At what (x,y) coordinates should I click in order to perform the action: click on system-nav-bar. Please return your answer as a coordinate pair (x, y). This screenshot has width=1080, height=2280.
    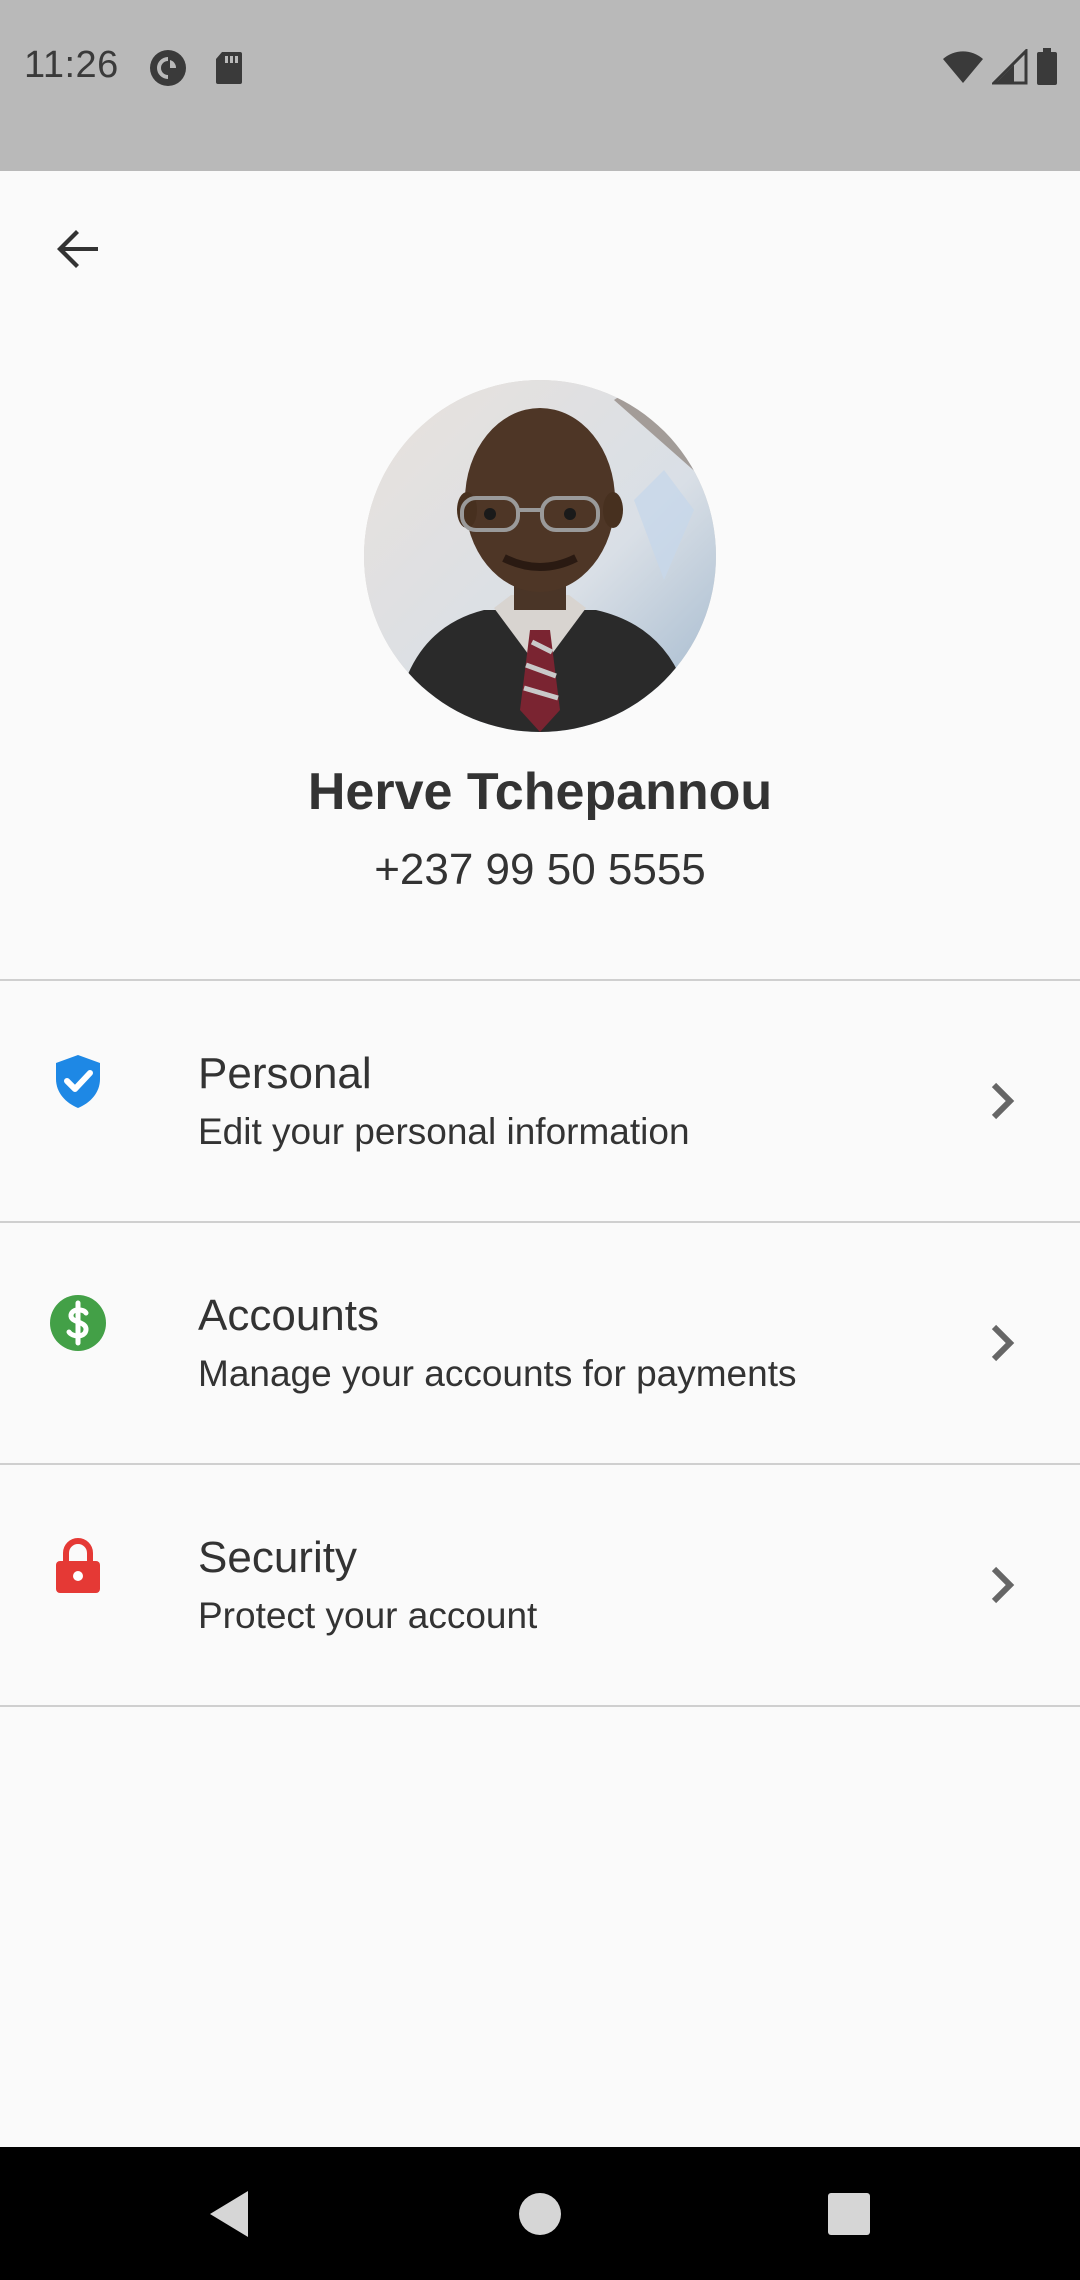
    Looking at the image, I should click on (540, 2213).